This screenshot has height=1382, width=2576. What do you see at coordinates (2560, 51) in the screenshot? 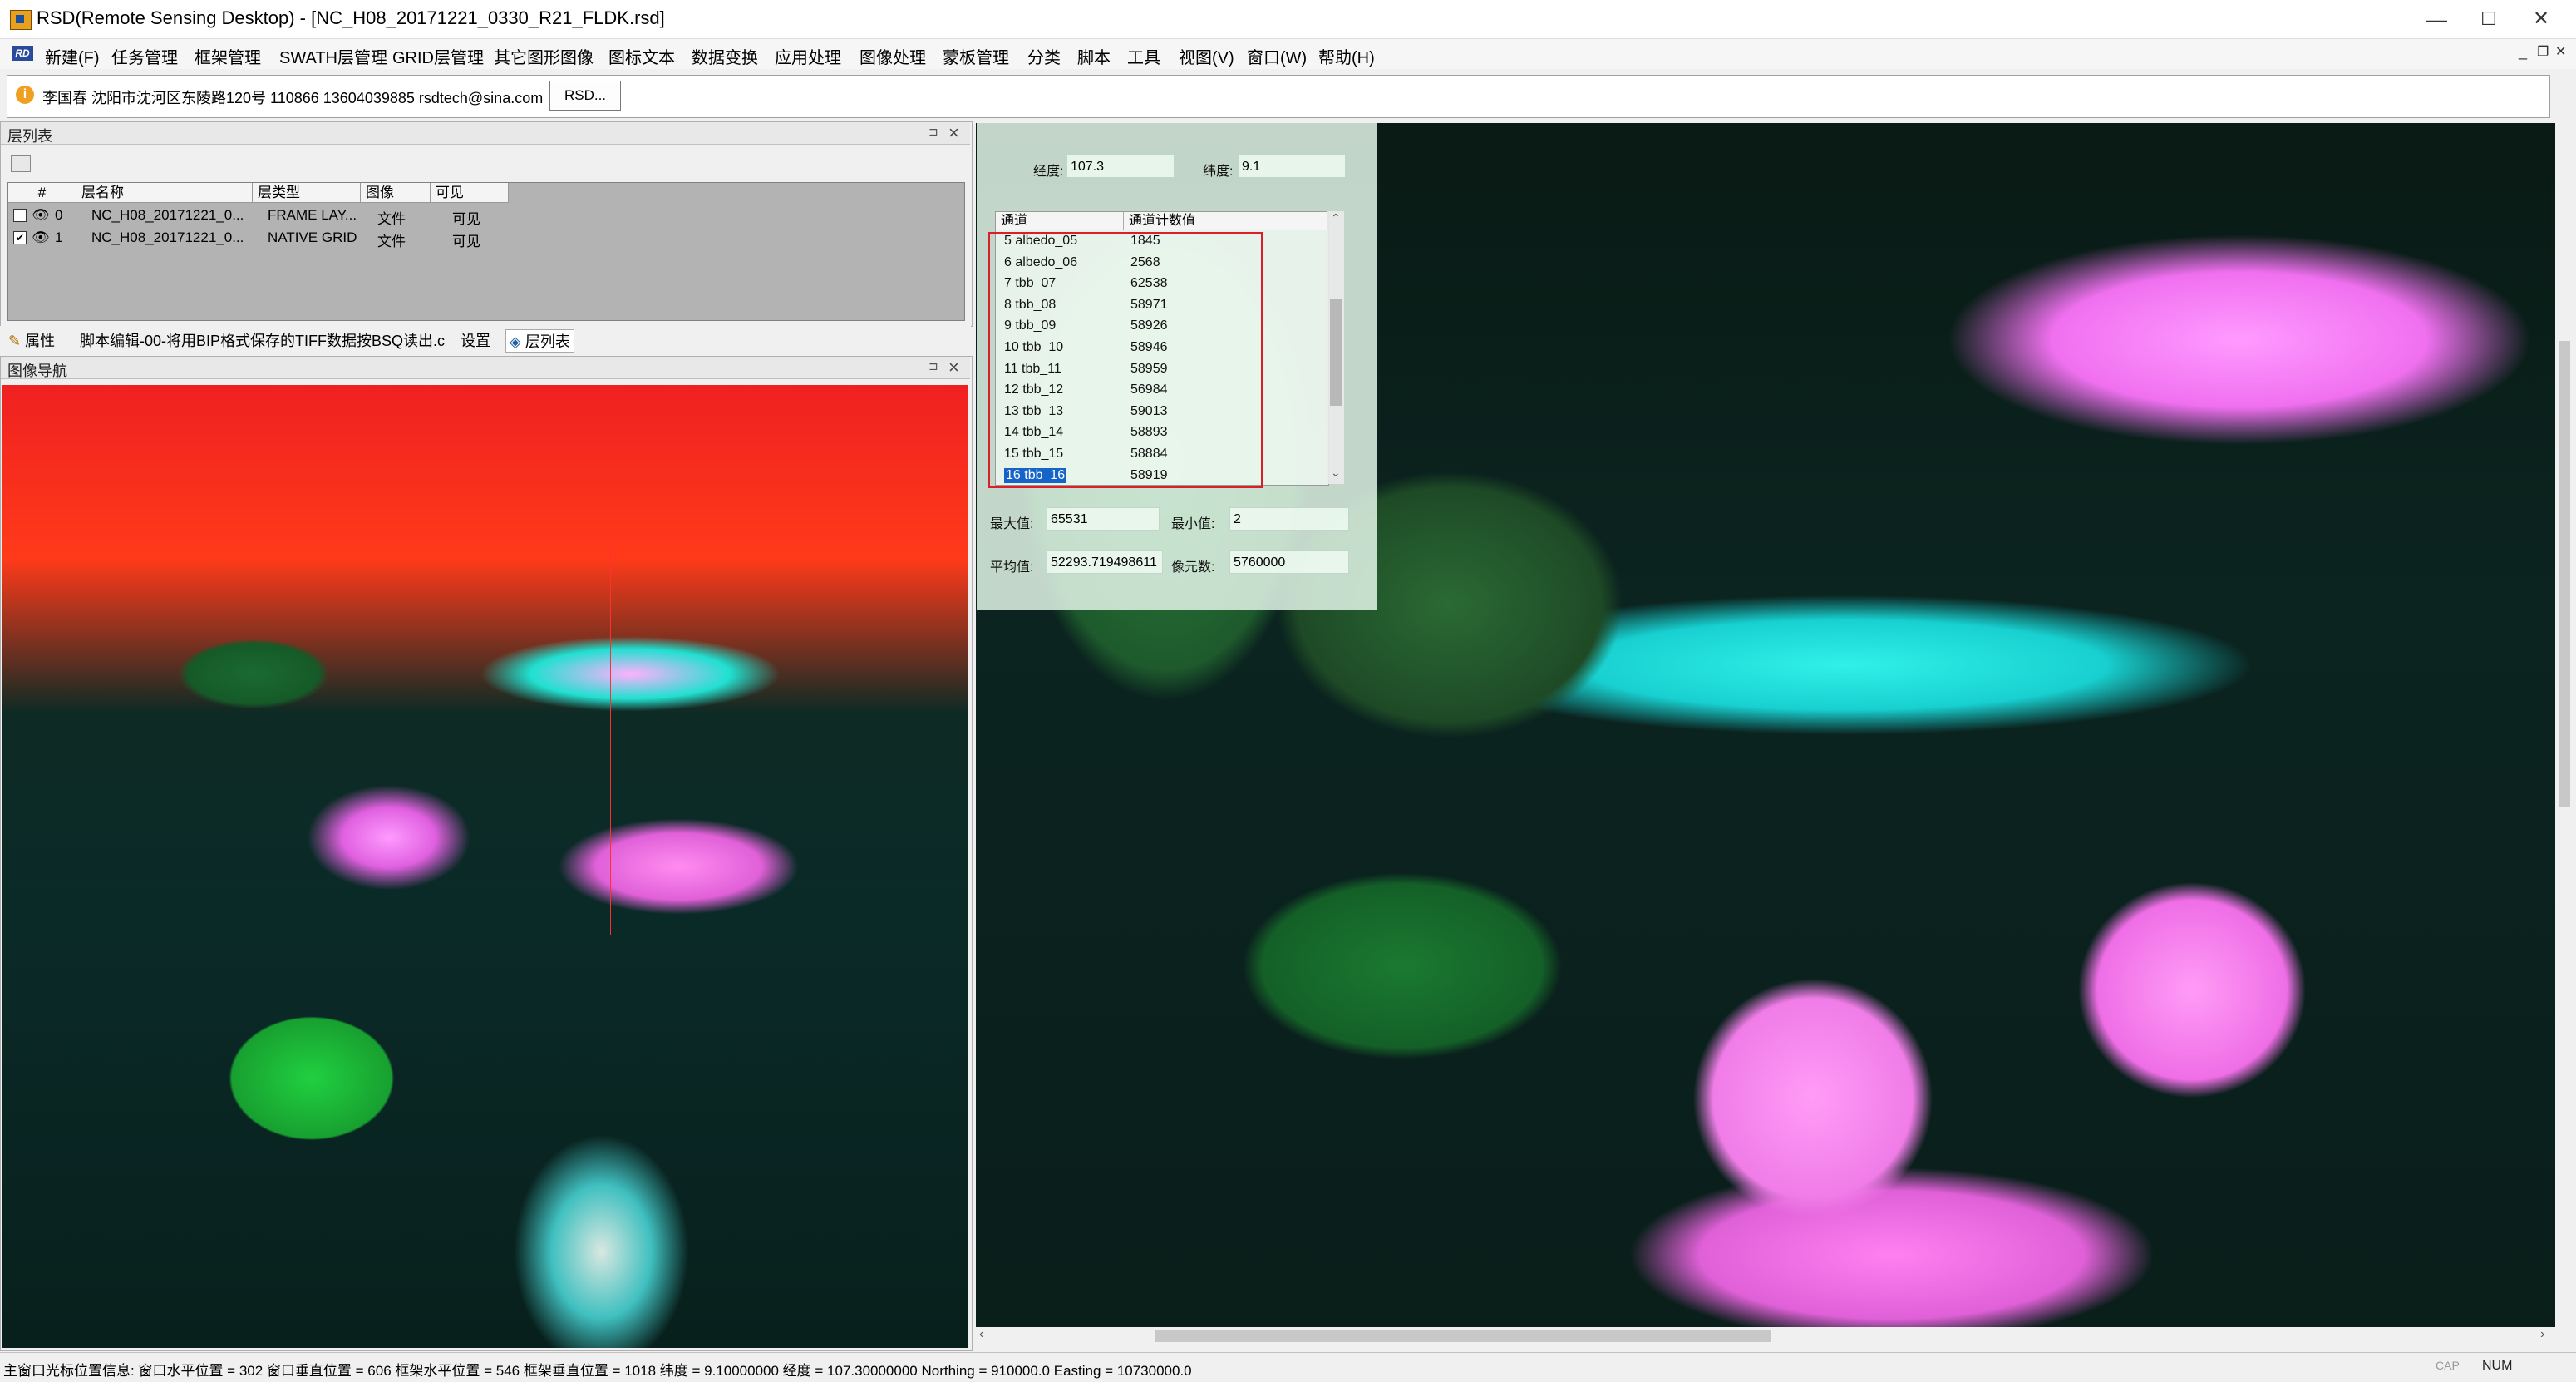
I see `mdi-close-button: ✕` at bounding box center [2560, 51].